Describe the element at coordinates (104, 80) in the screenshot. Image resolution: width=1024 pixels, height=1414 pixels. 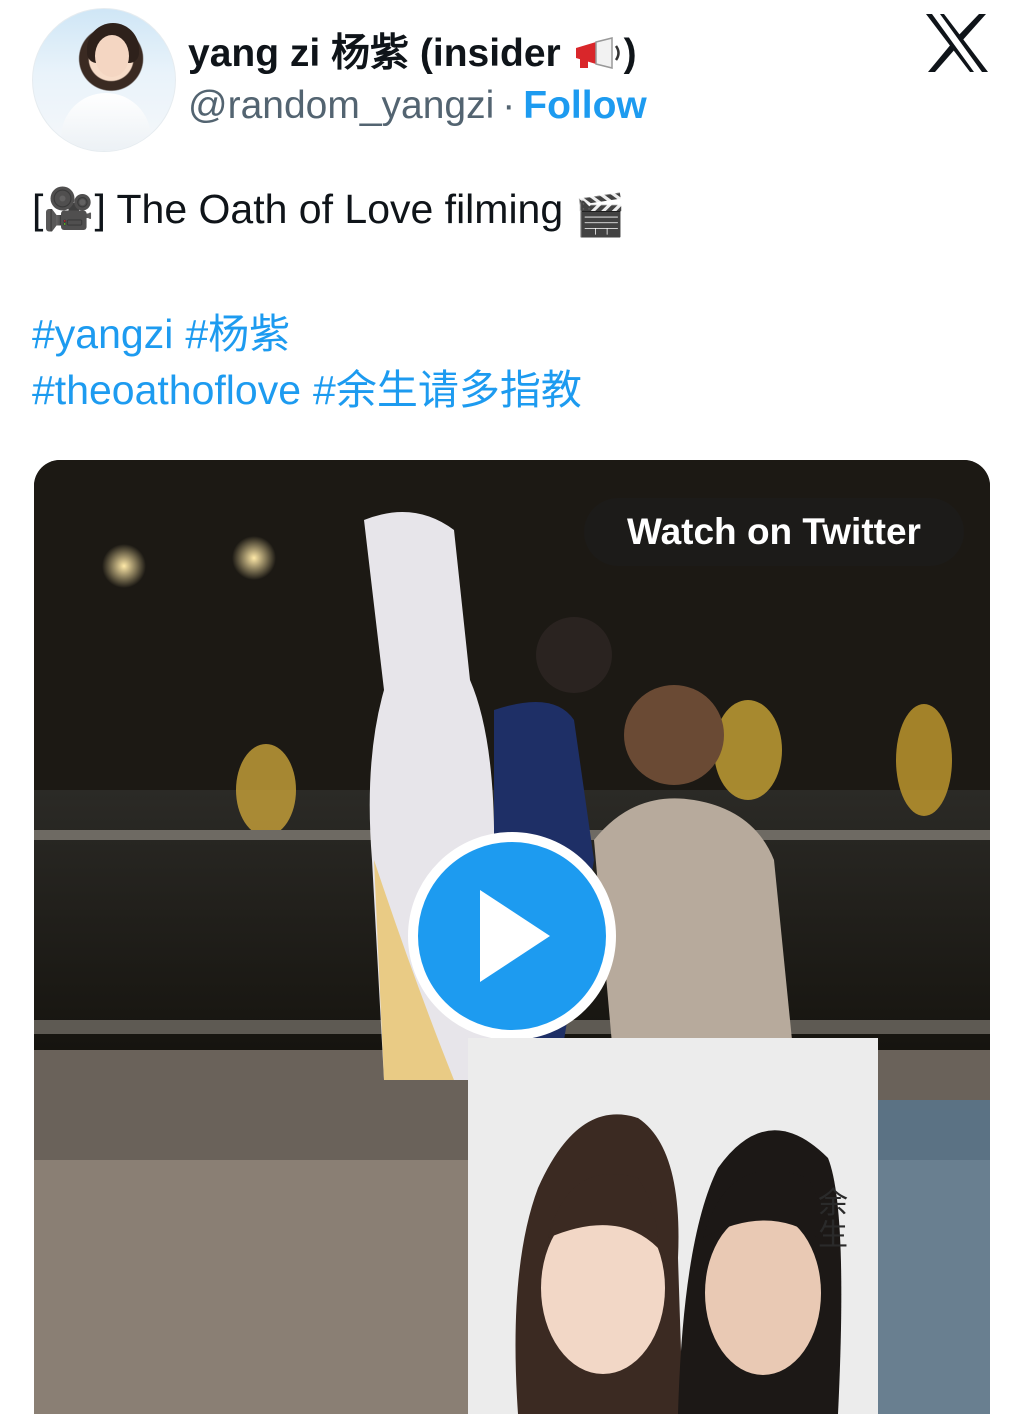
I see `author-avatar` at that location.